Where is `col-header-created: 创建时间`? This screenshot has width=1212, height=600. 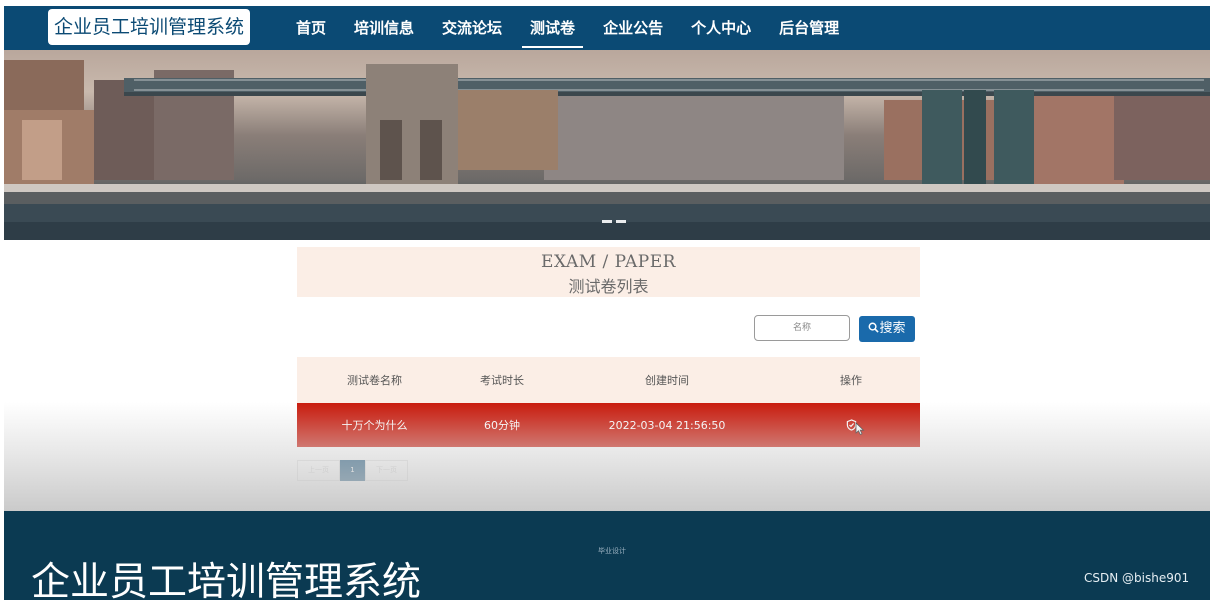
col-header-created: 创建时间 is located at coordinates (667, 380).